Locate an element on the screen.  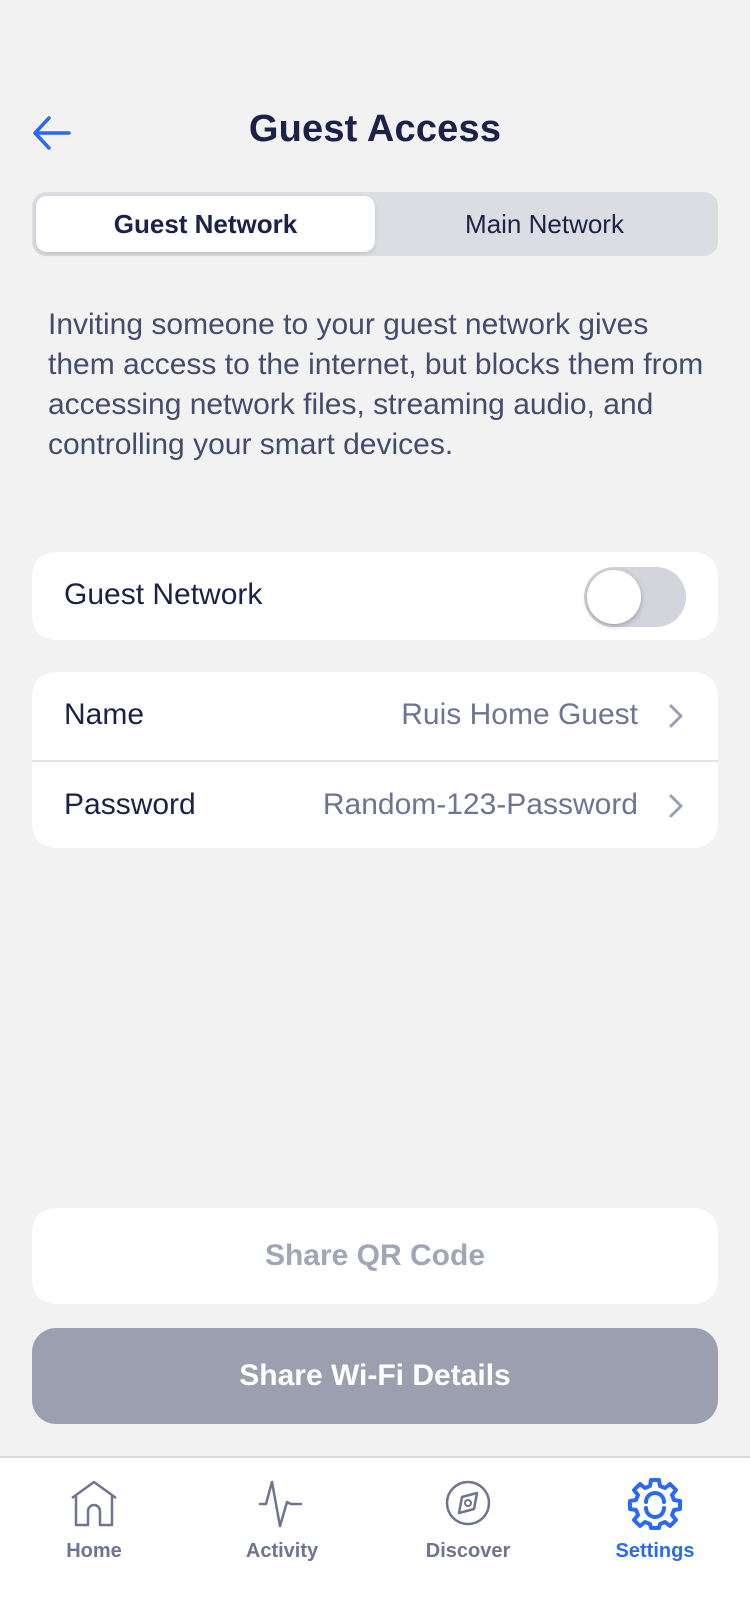
tab-settings: Settings is located at coordinates (655, 1526).